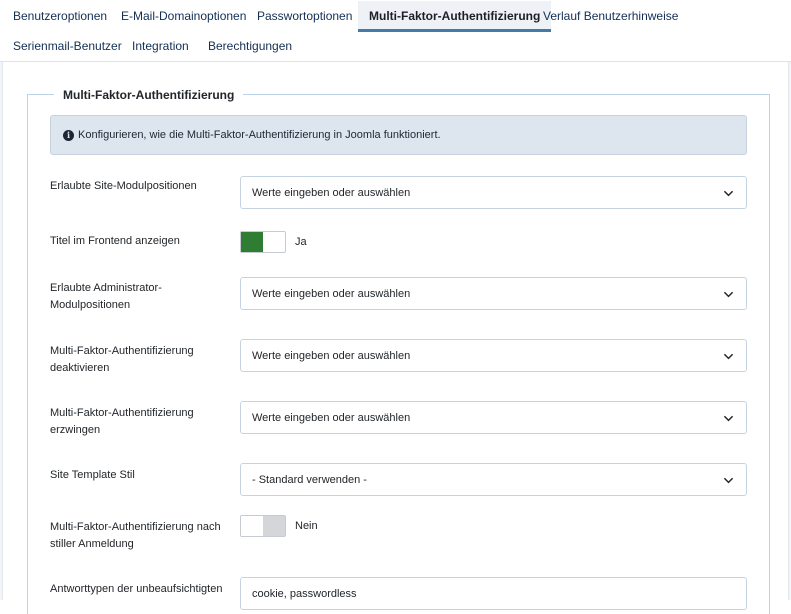  What do you see at coordinates (122, 421) in the screenshot?
I see `mfa-force-label: Multi-Faktor-Authentifizierung erzwingen` at bounding box center [122, 421].